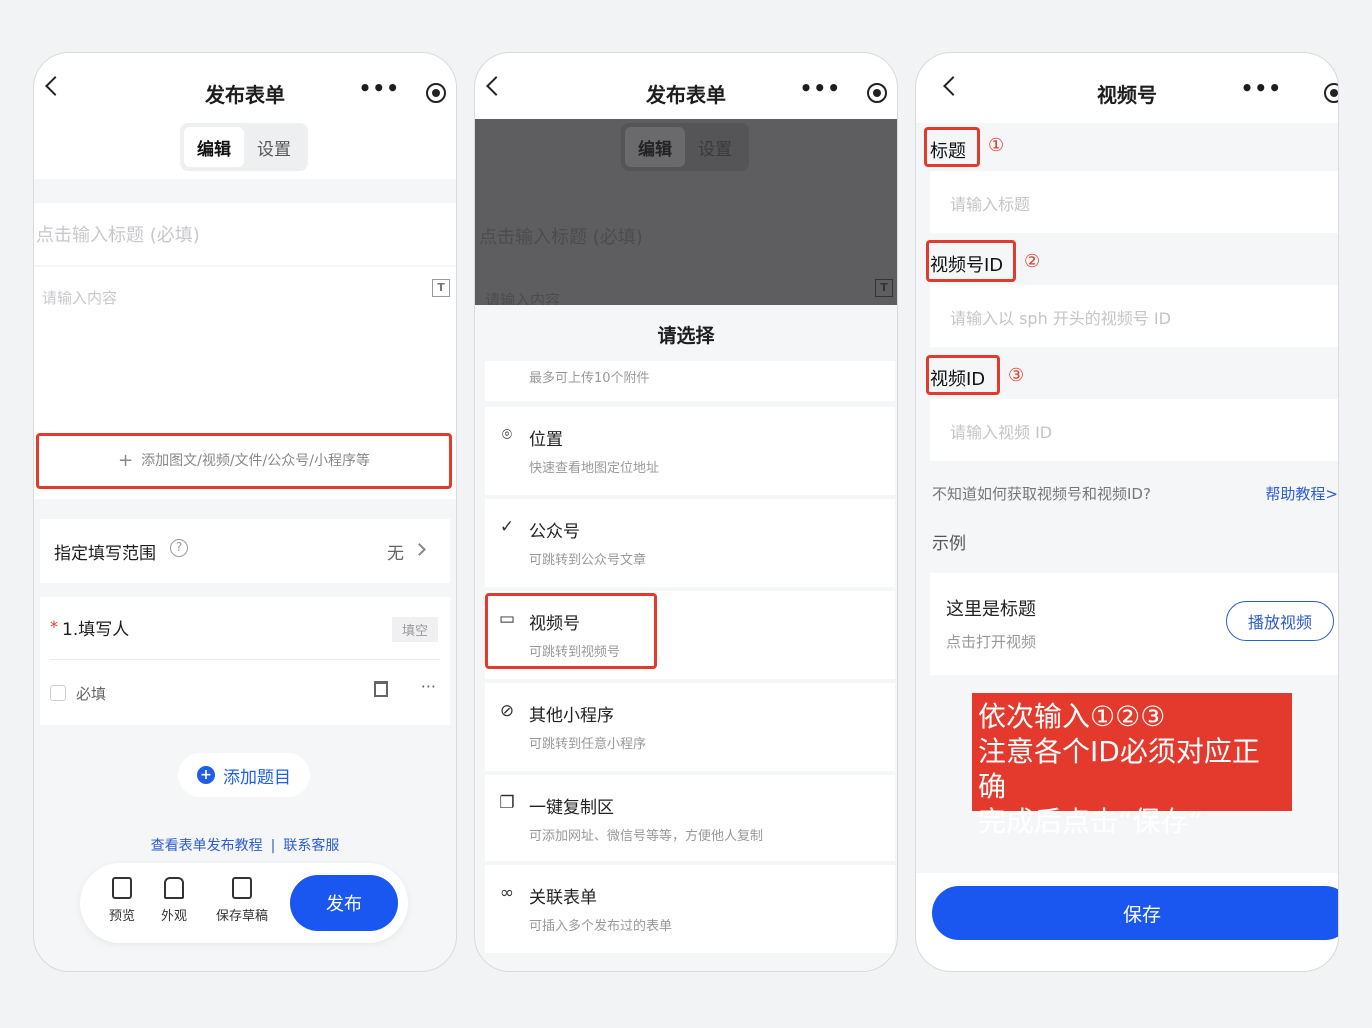 This screenshot has width=1372, height=1028. Describe the element at coordinates (690, 381) in the screenshot. I see `attachment-hint-row: 最多可上传10个附件` at that location.